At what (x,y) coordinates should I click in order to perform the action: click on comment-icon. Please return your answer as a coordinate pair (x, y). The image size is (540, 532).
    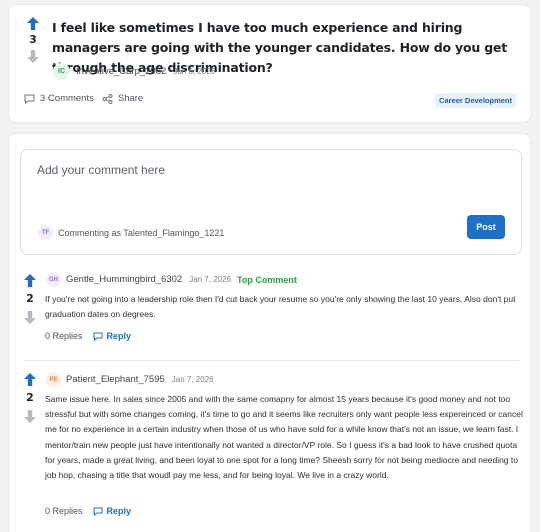
    Looking at the image, I should click on (29, 99).